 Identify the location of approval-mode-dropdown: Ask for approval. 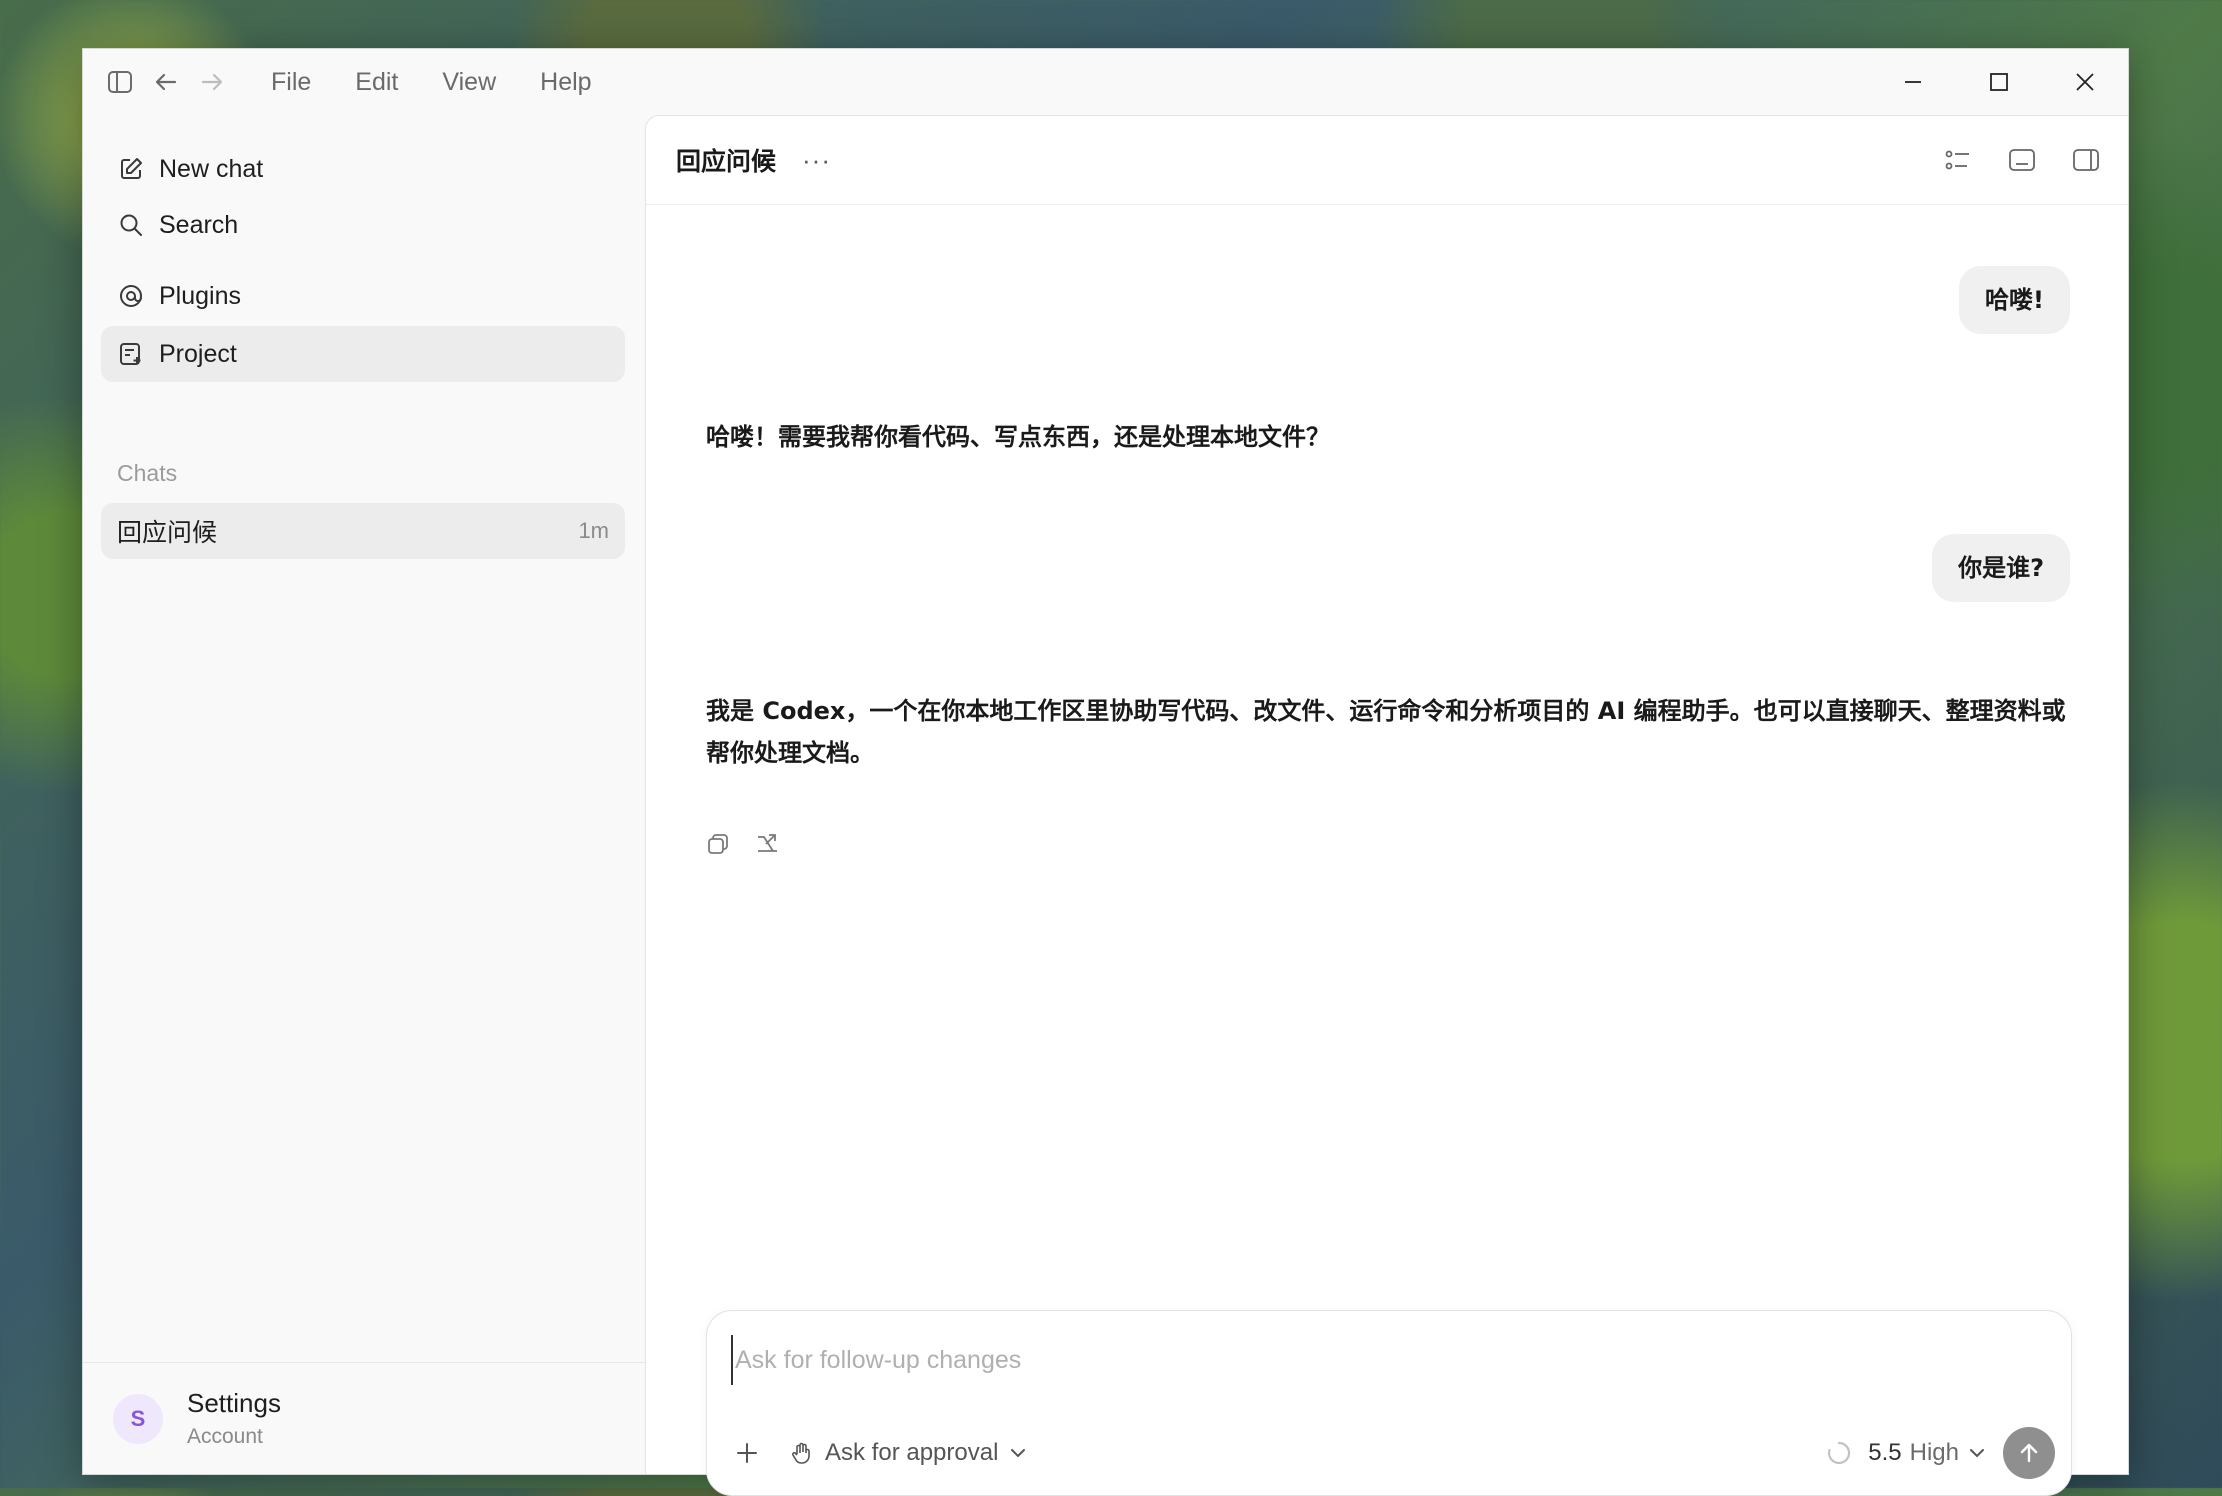
(908, 1453).